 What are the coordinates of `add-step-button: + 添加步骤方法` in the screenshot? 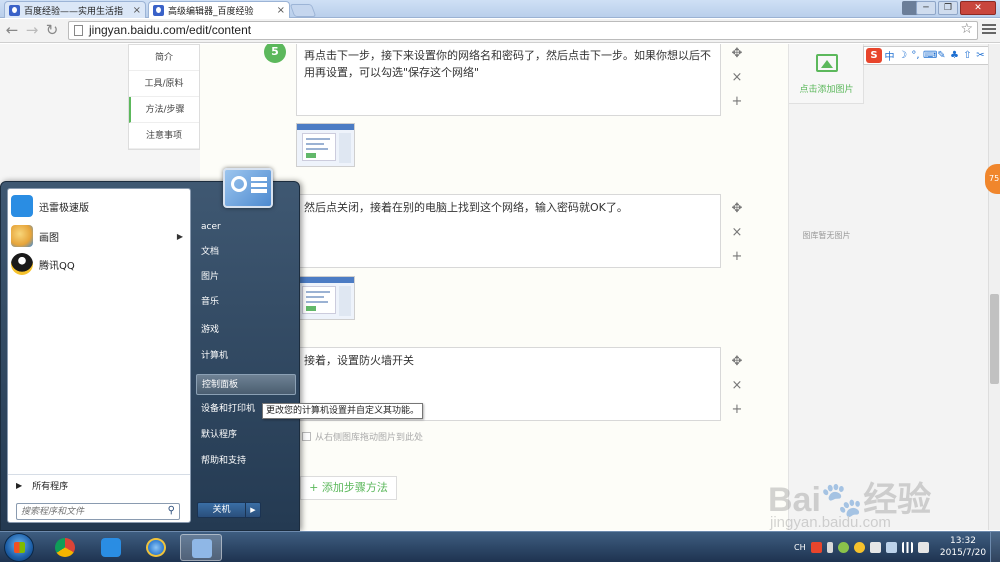 It's located at (348, 488).